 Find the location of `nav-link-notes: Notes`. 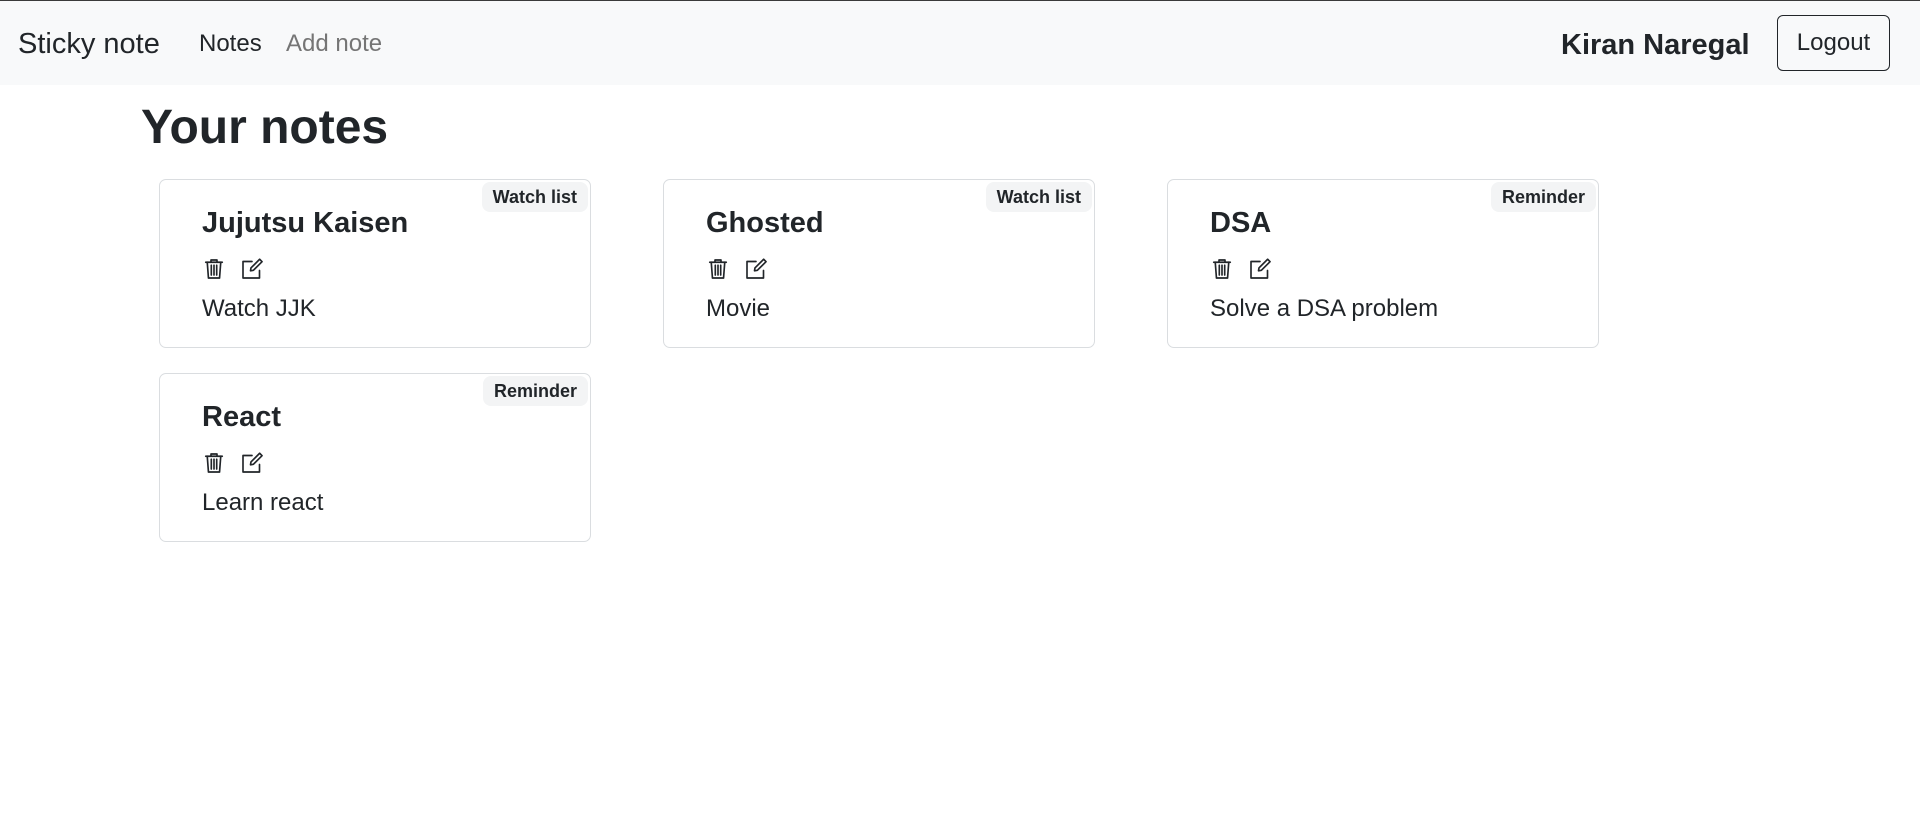

nav-link-notes: Notes is located at coordinates (230, 44).